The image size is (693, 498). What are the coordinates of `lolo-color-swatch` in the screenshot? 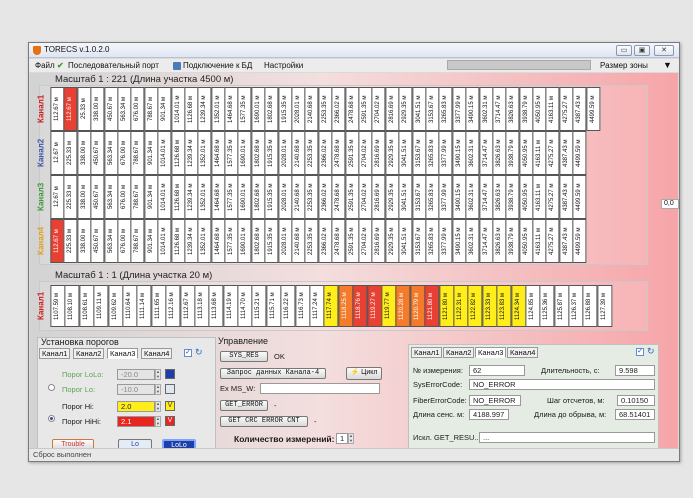 It's located at (170, 374).